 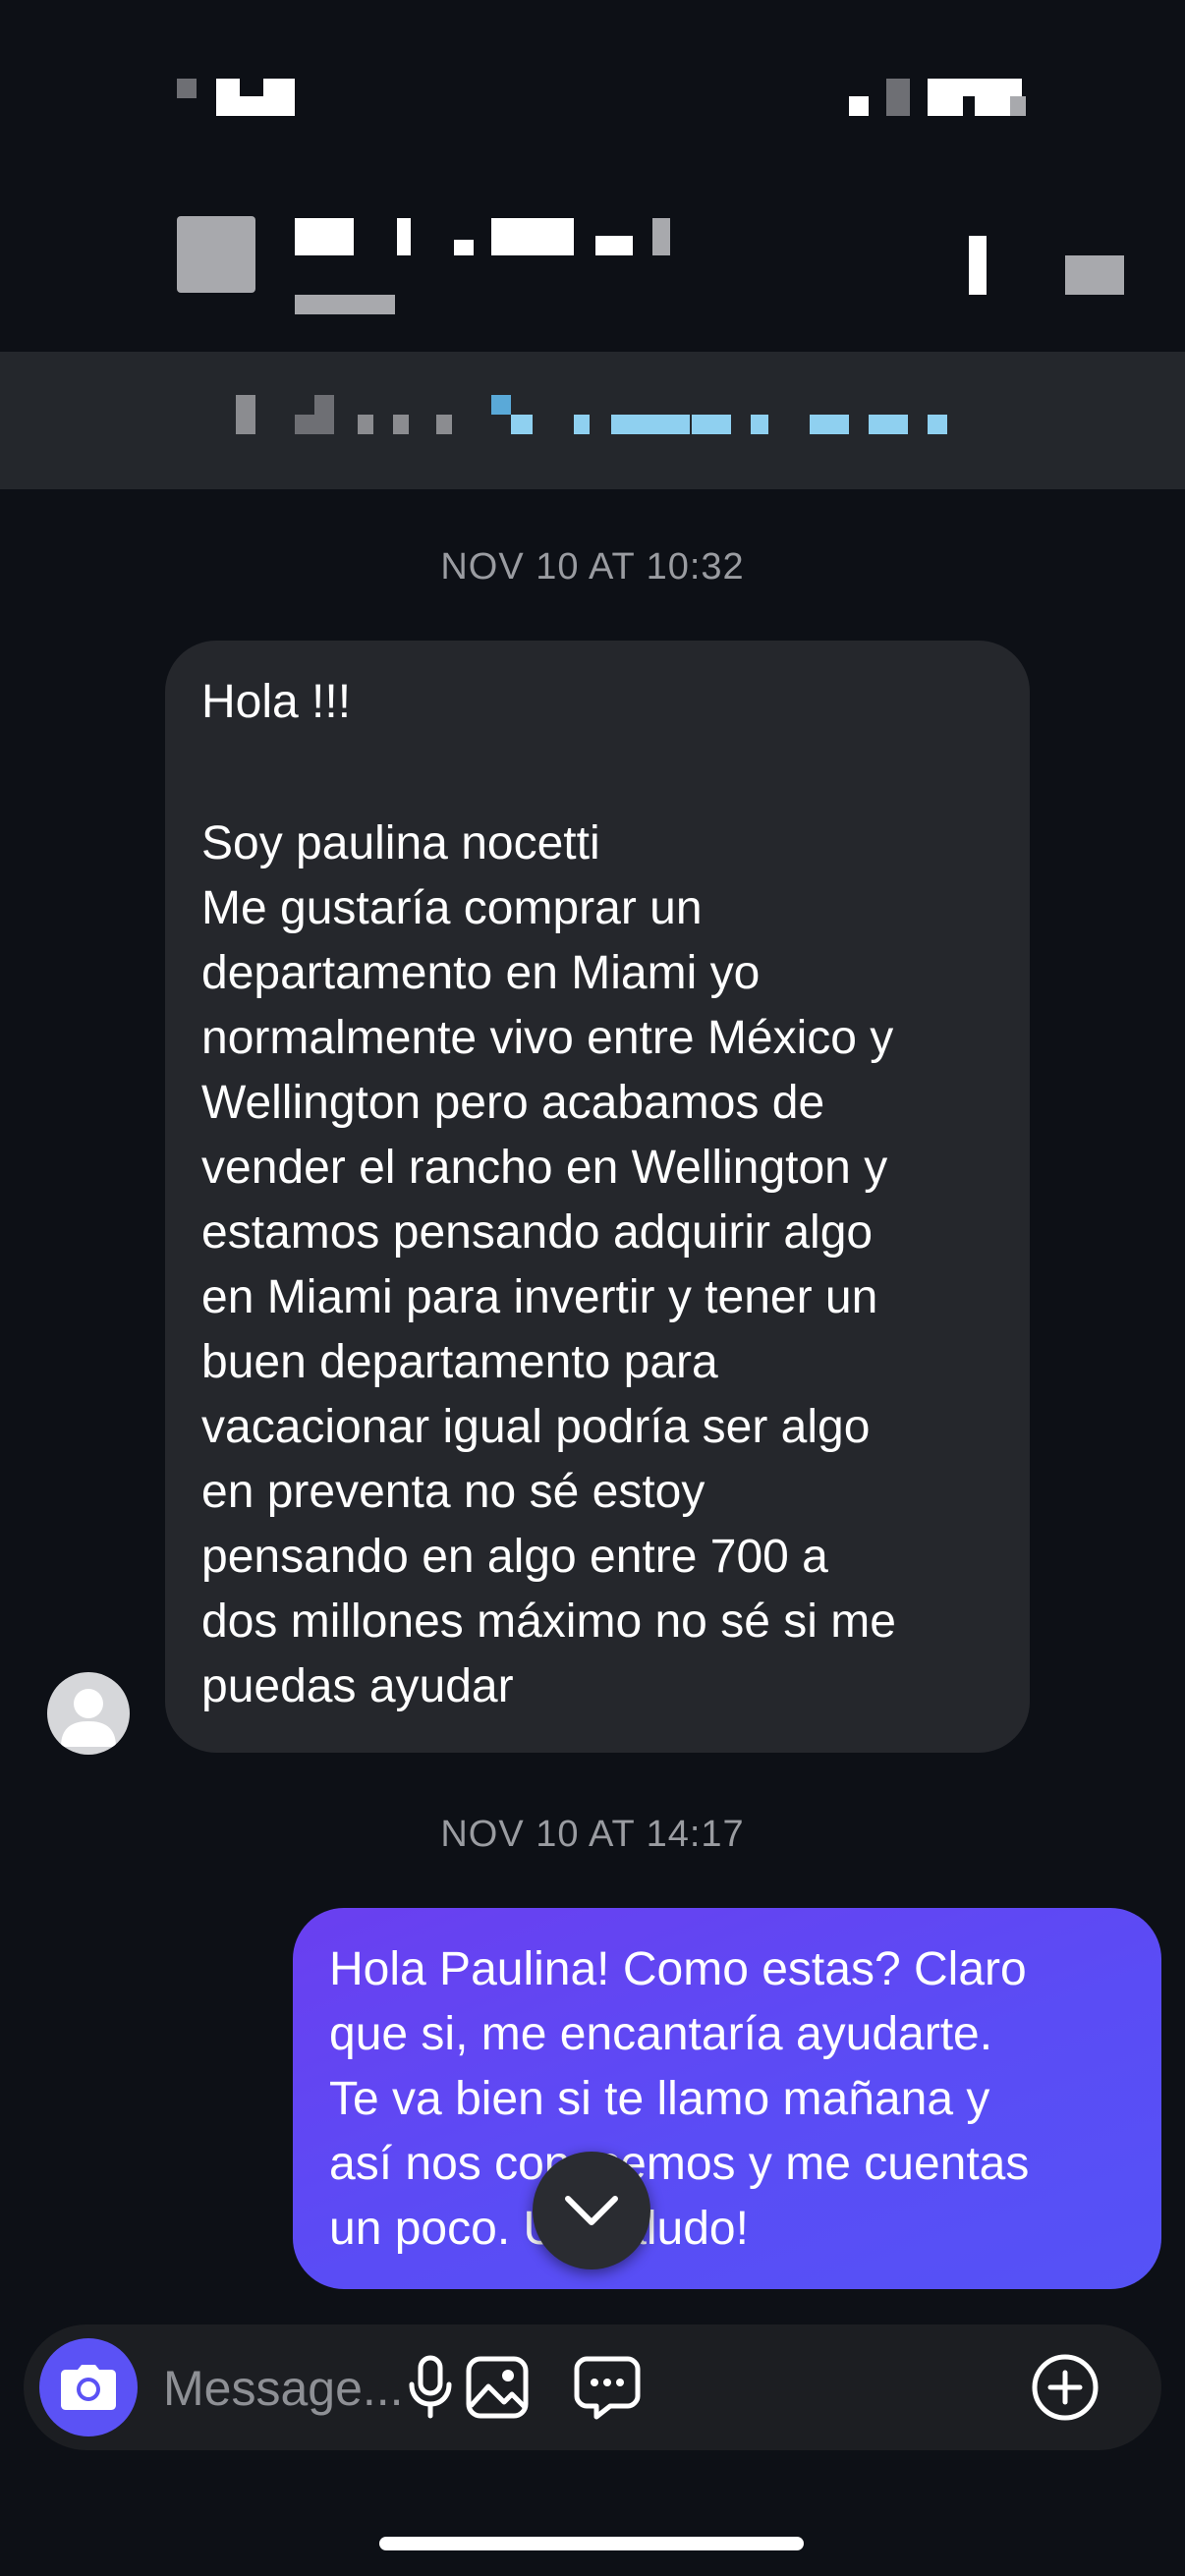 I want to click on message-line: dos millones máximo no sé si me, so click(x=548, y=1622).